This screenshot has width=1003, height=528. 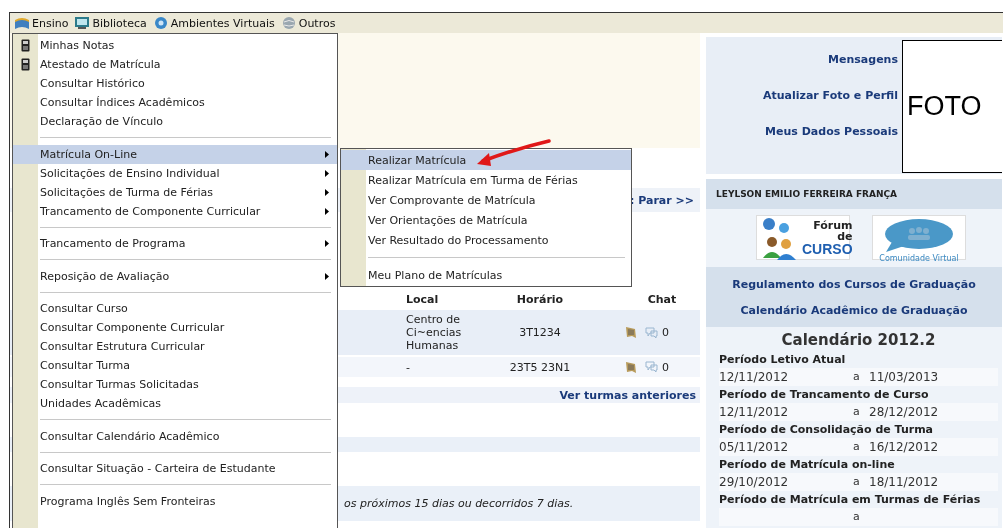 What do you see at coordinates (486, 200) in the screenshot?
I see `menu-item: Ver Comprovante de Matrícula` at bounding box center [486, 200].